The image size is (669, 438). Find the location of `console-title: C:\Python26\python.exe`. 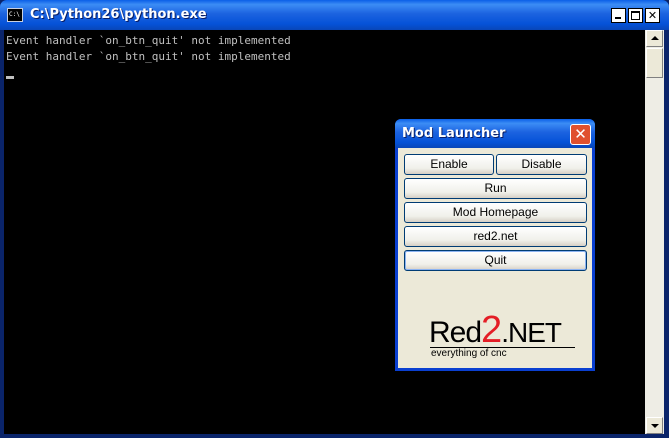

console-title: C:\Python26\python.exe is located at coordinates (118, 14).